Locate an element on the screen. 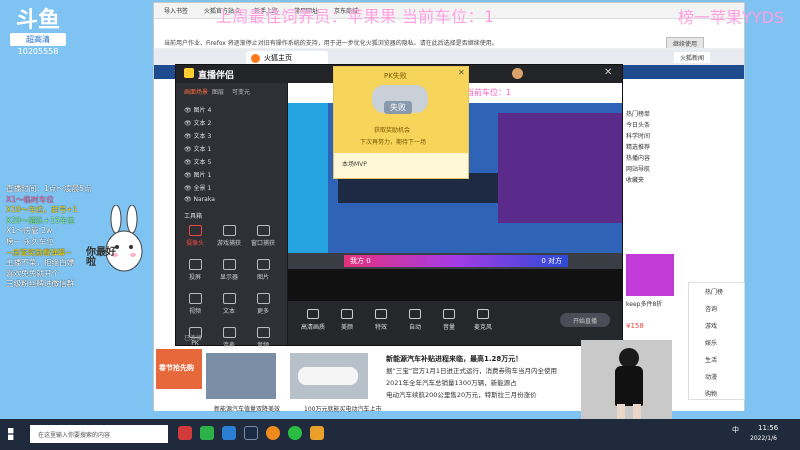 This screenshot has height=450, width=800. rule-line: 三级粉丝牌进微信群 is located at coordinates (40, 284).